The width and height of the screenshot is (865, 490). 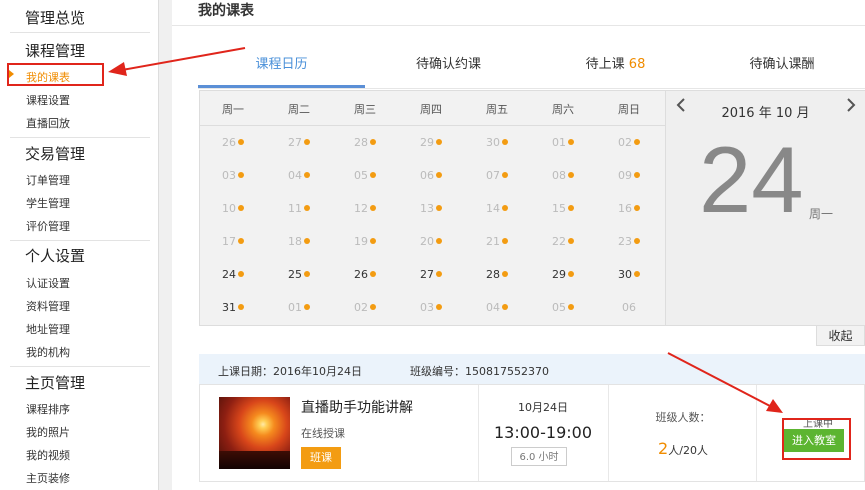 What do you see at coordinates (48, 478) in the screenshot?
I see `sidebar-item-decoration: 主页装修` at bounding box center [48, 478].